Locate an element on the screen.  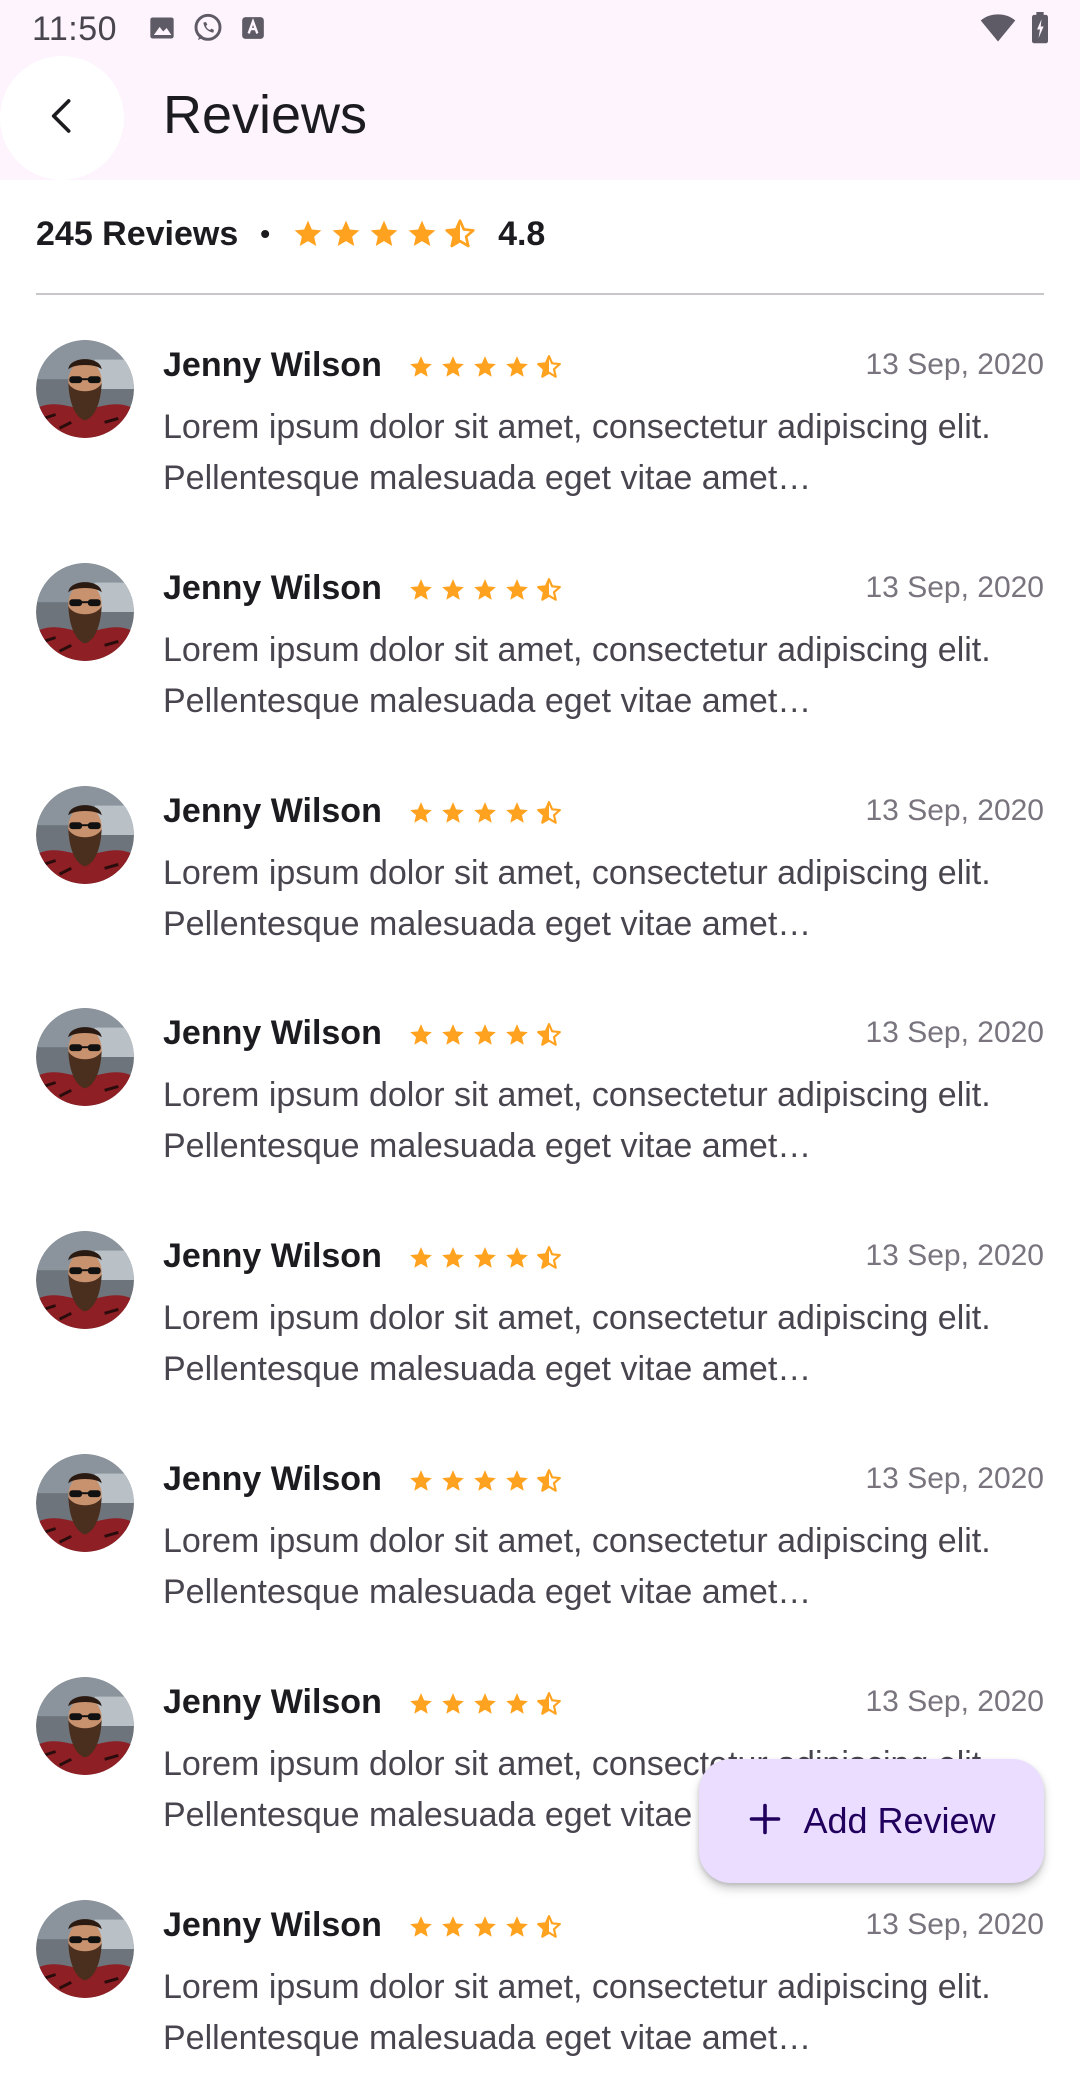
summary-star-rating is located at coordinates (384, 234).